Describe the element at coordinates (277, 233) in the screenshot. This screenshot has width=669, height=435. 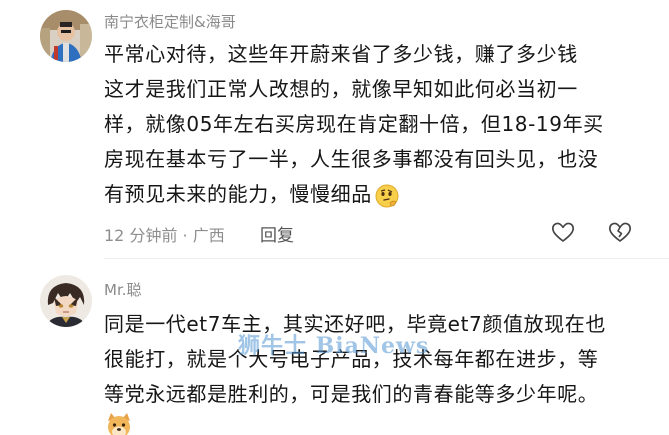
I see `reply-button: 回复` at that location.